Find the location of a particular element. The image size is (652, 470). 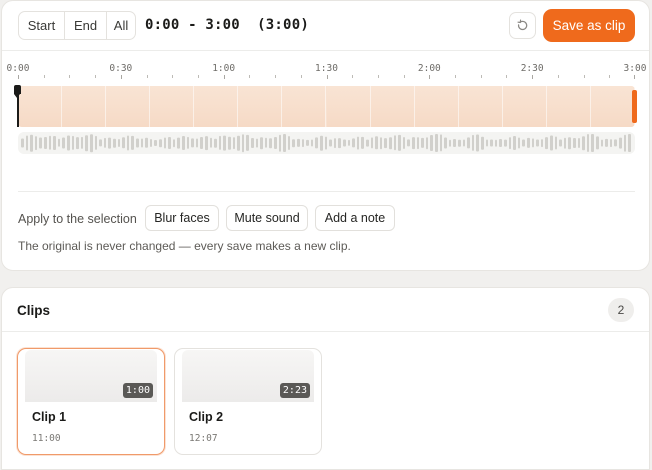

ruler-tick-label: 1:30 is located at coordinates (326, 68).